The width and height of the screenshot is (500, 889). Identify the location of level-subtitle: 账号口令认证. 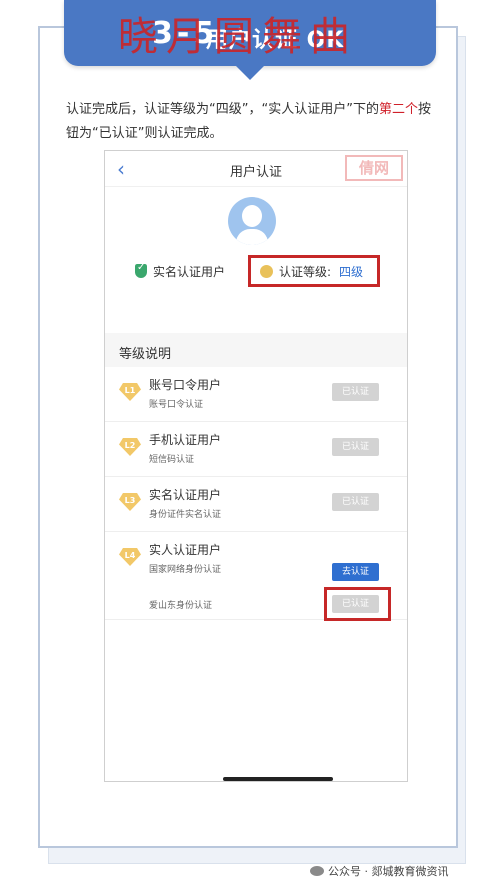
(176, 405).